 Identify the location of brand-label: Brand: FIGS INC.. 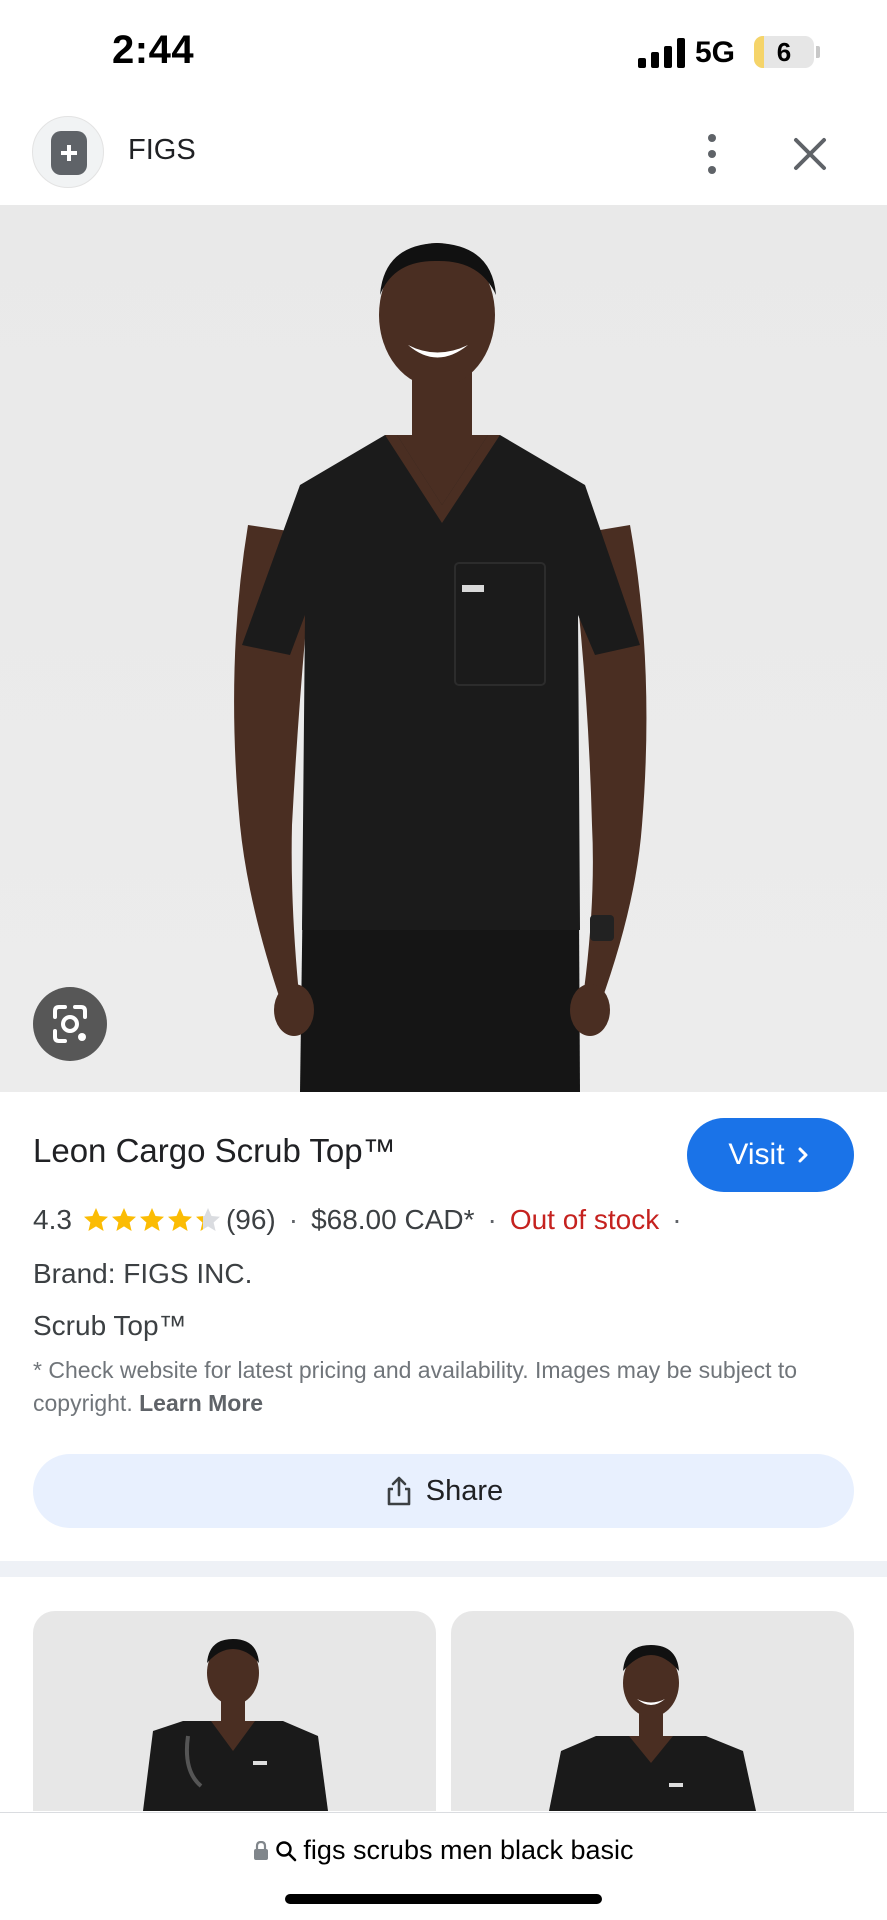
(143, 1273).